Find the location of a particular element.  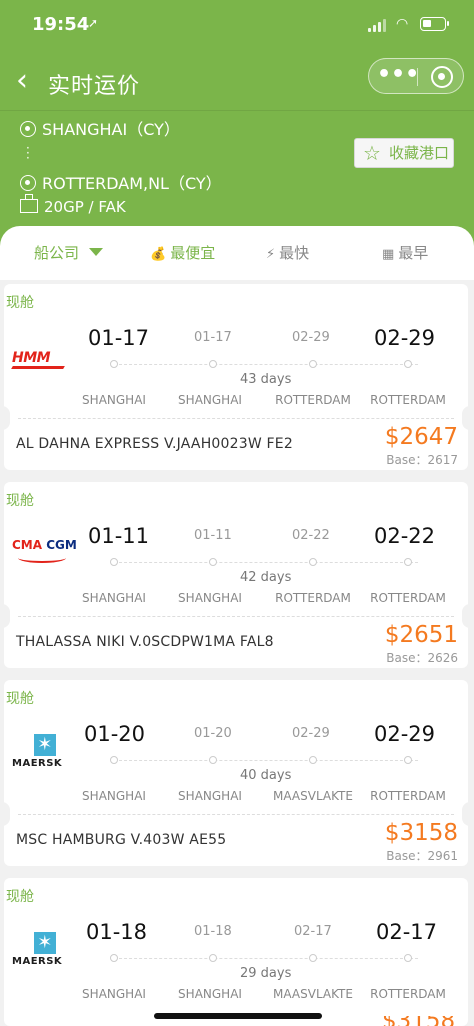

departure-sub-date: 01-18 is located at coordinates (213, 931).